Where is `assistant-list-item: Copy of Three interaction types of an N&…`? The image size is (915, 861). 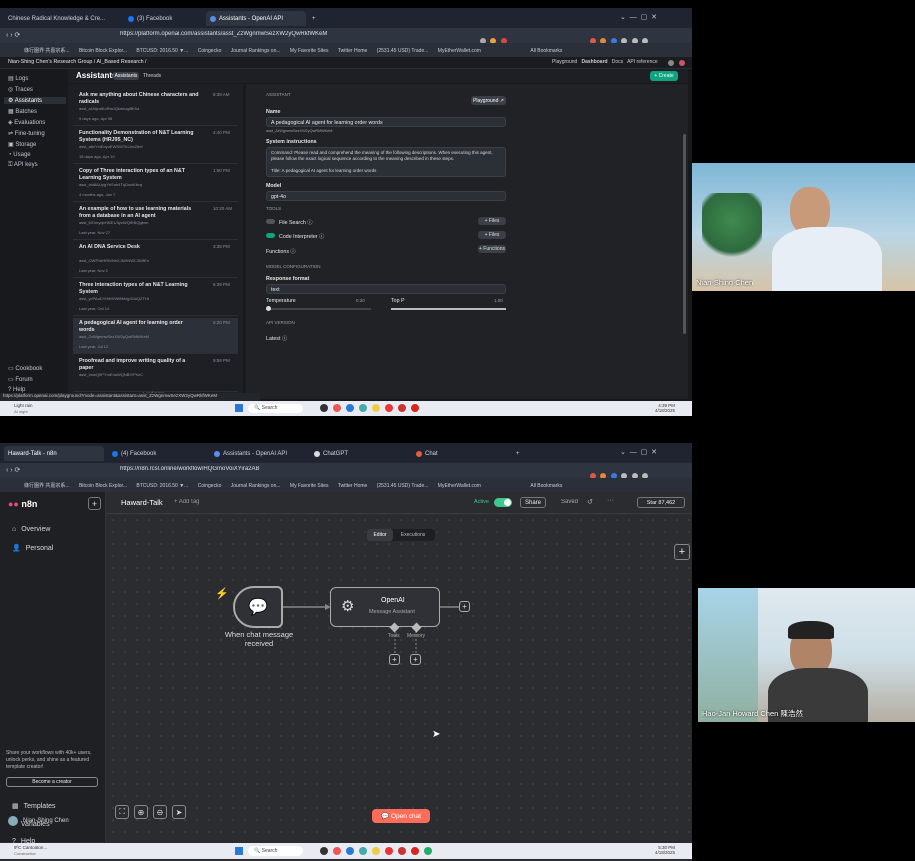
assistant-list-item: Copy of Three interaction types of an N&… is located at coordinates (155, 184).